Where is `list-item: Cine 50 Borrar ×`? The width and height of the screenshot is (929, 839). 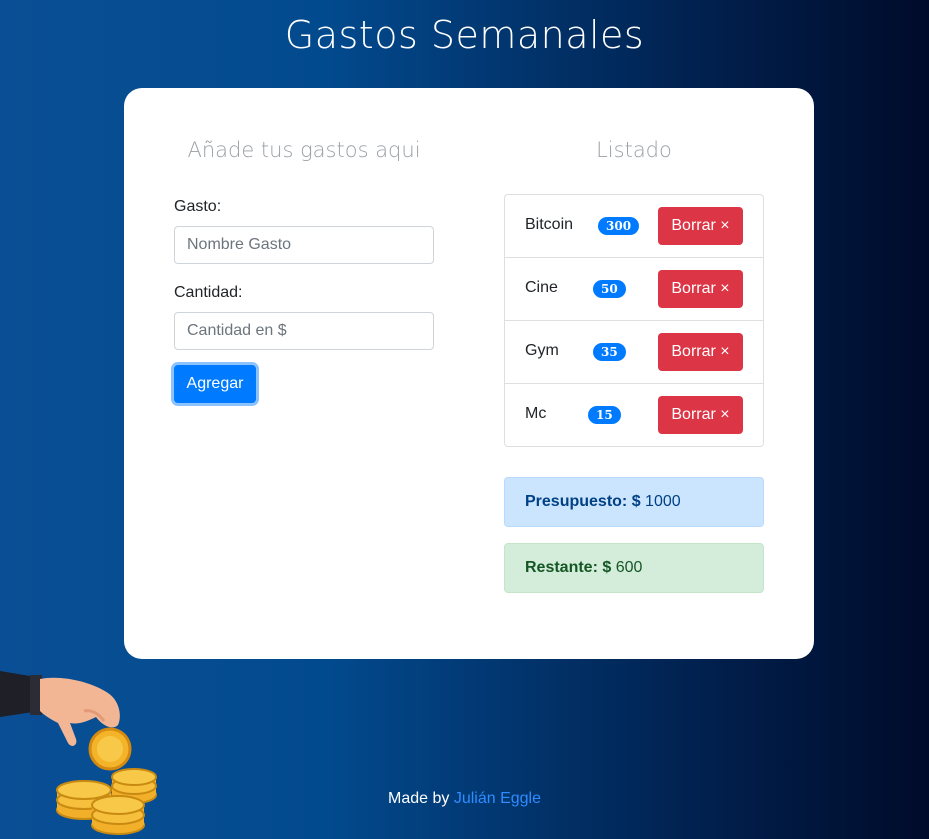 list-item: Cine 50 Borrar × is located at coordinates (634, 288).